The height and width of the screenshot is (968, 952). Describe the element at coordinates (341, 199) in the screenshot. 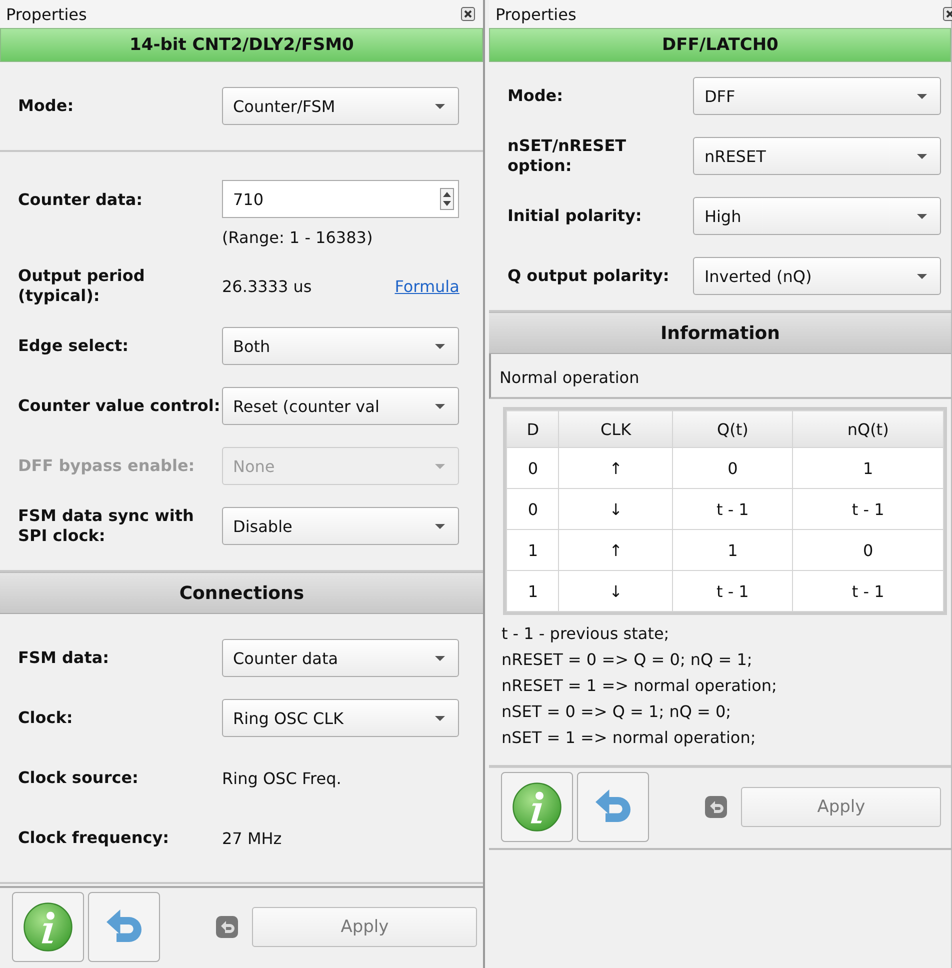

I see `spin-box: 710` at that location.